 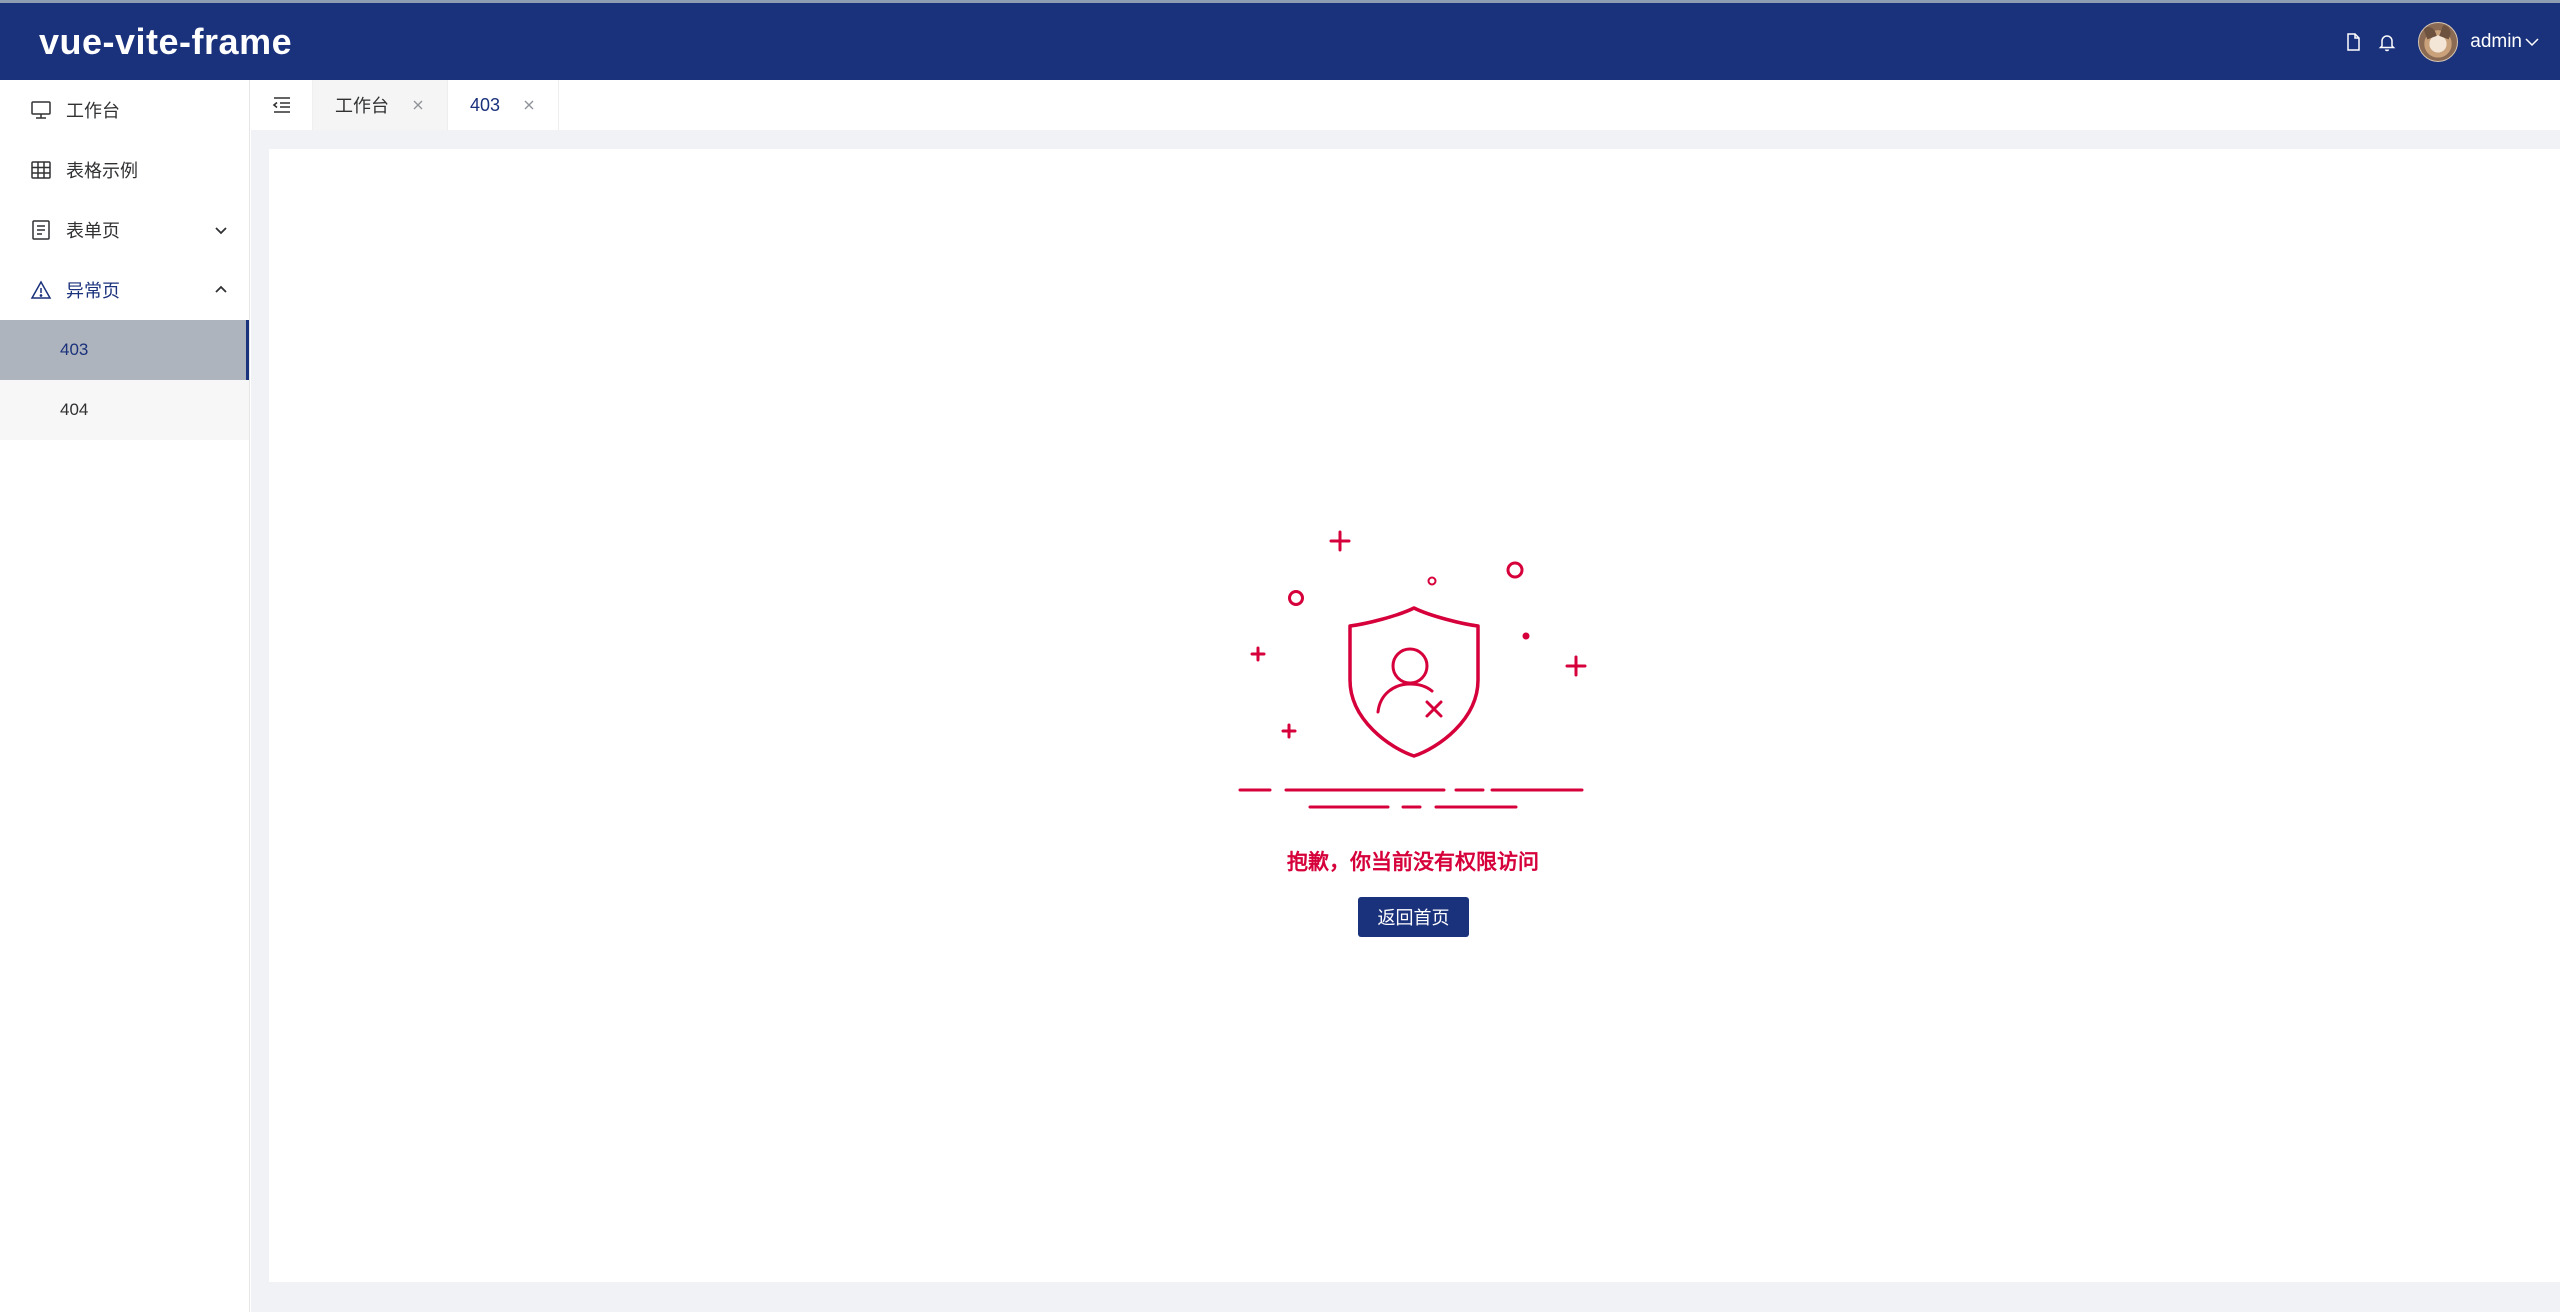 What do you see at coordinates (124, 110) in the screenshot?
I see `sidebar-item-workbench: 工作台` at bounding box center [124, 110].